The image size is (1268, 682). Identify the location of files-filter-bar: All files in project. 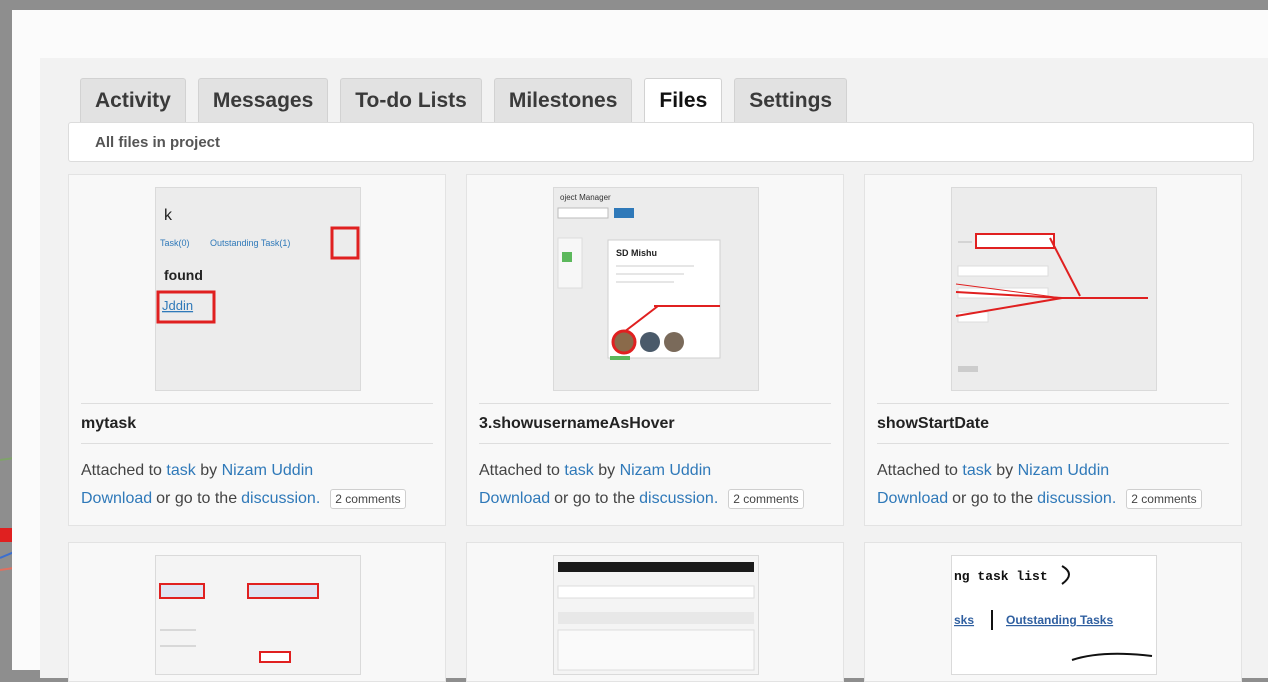
(661, 142).